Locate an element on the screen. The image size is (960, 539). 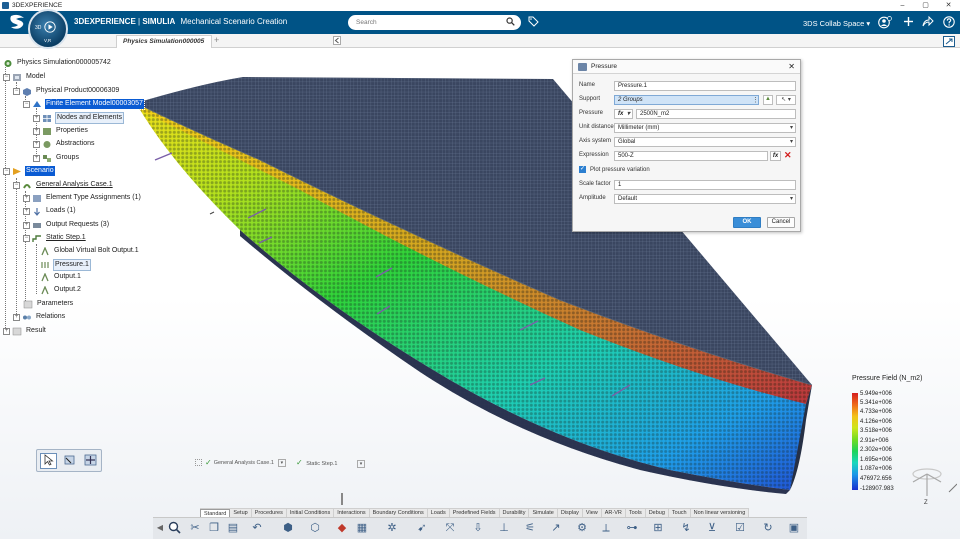
support-field: 2 Groups is located at coordinates (686, 100).